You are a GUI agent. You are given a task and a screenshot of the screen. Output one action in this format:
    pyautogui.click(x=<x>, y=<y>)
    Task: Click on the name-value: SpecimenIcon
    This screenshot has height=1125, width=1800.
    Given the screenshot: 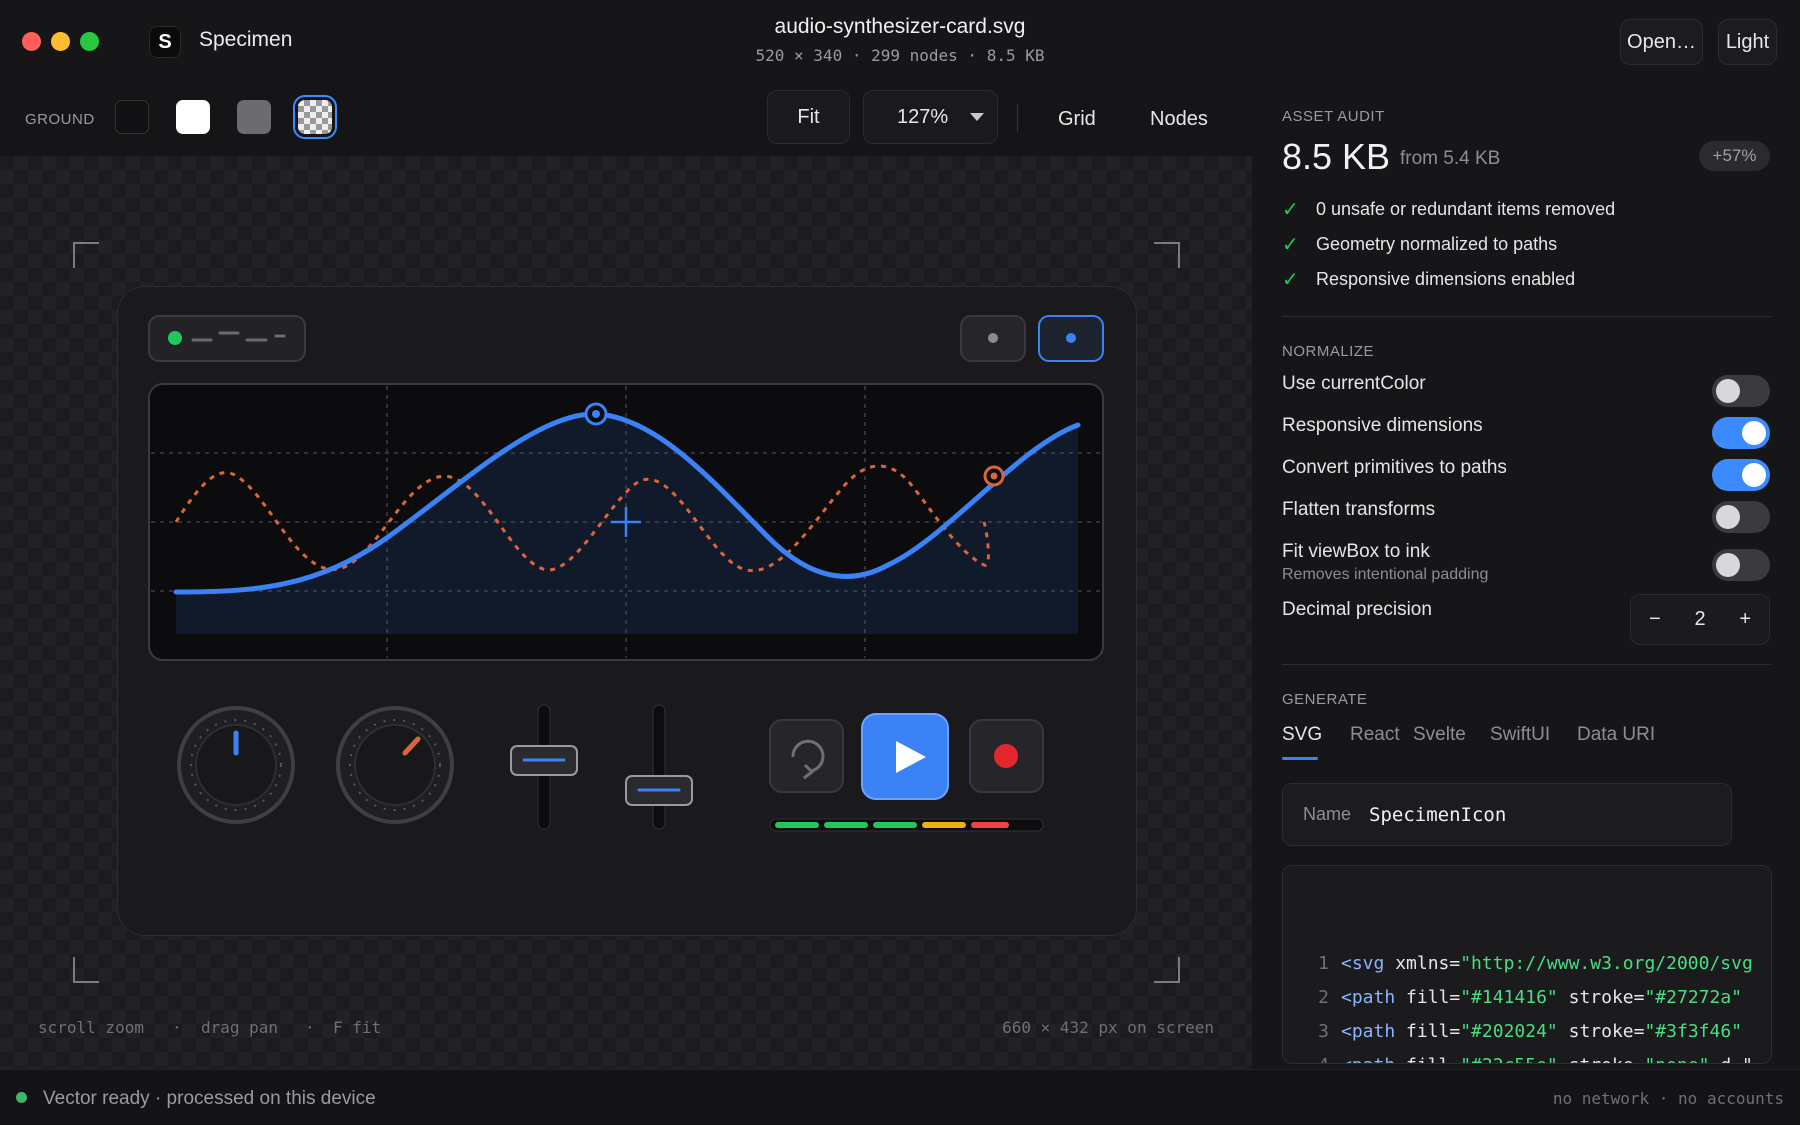 What is the action you would take?
    pyautogui.click(x=1438, y=814)
    